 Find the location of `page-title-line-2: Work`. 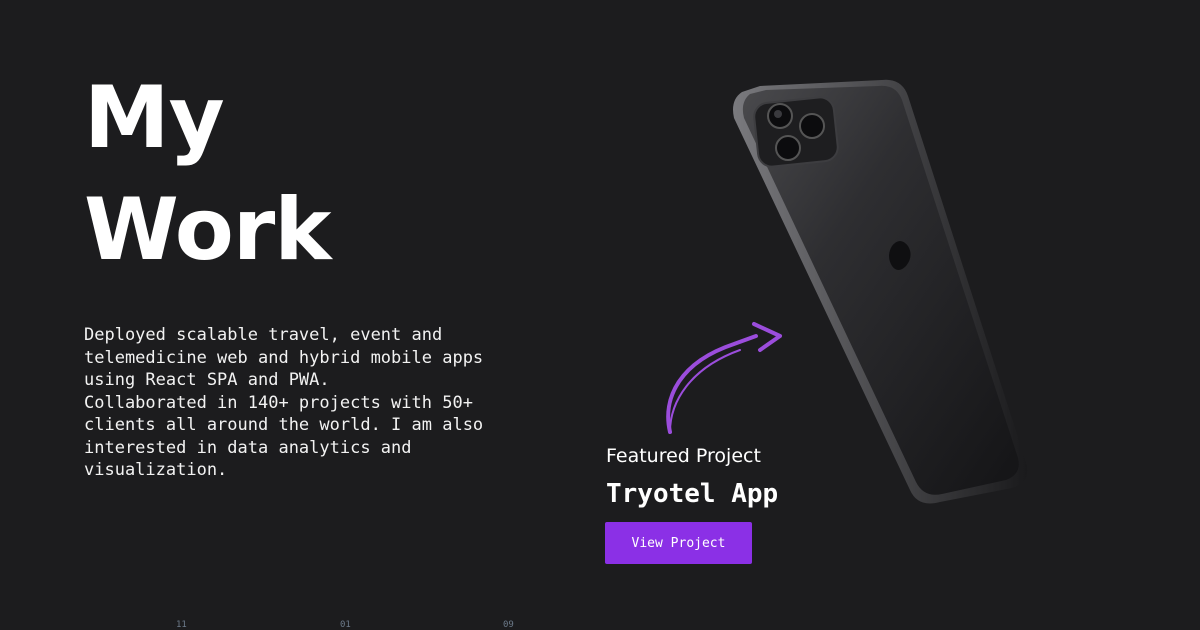

page-title-line-2: Work is located at coordinates (207, 230).